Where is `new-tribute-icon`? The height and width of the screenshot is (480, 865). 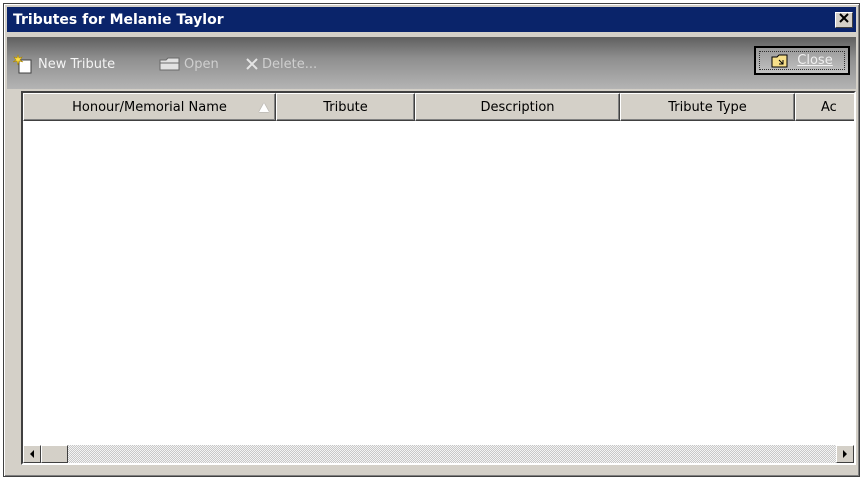
new-tribute-icon is located at coordinates (24, 64).